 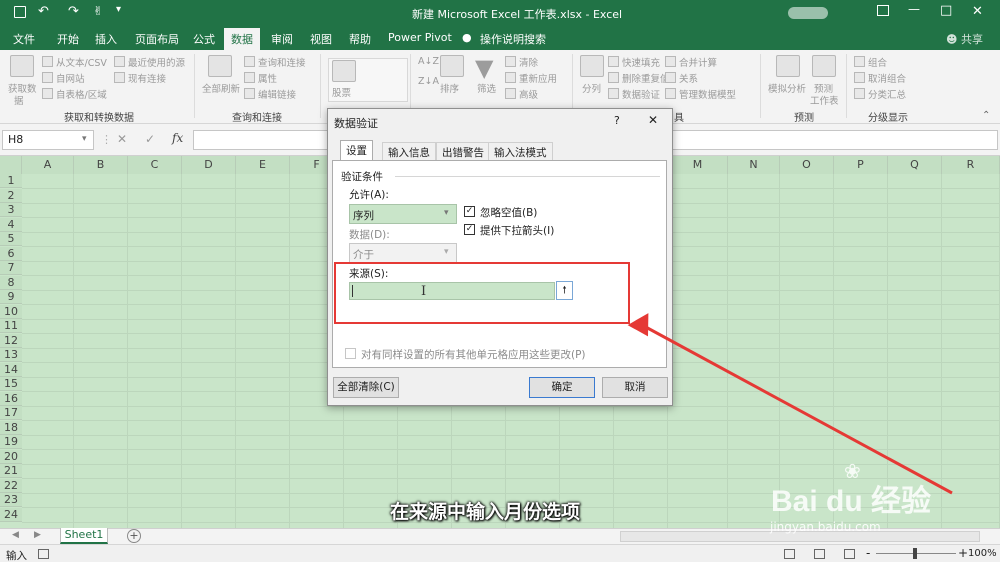 What do you see at coordinates (528, 62) in the screenshot?
I see `clear-button: 清除` at bounding box center [528, 62].